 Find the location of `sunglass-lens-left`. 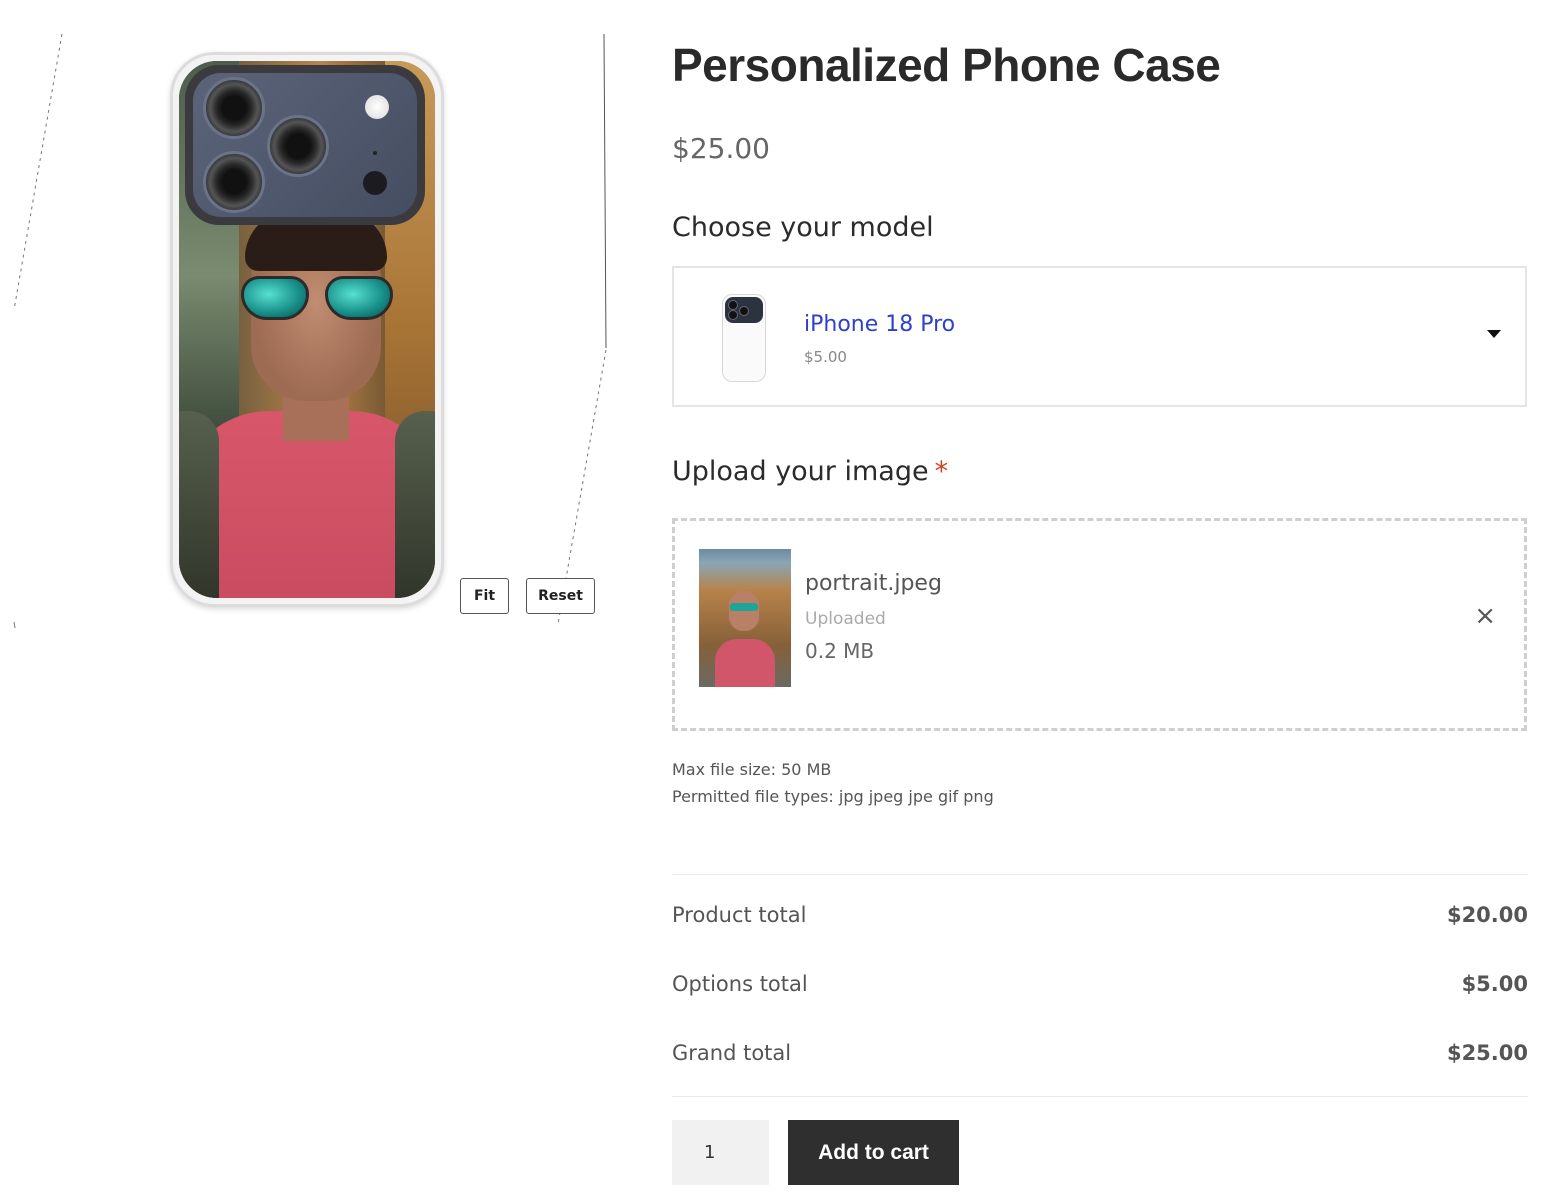

sunglass-lens-left is located at coordinates (275, 298).